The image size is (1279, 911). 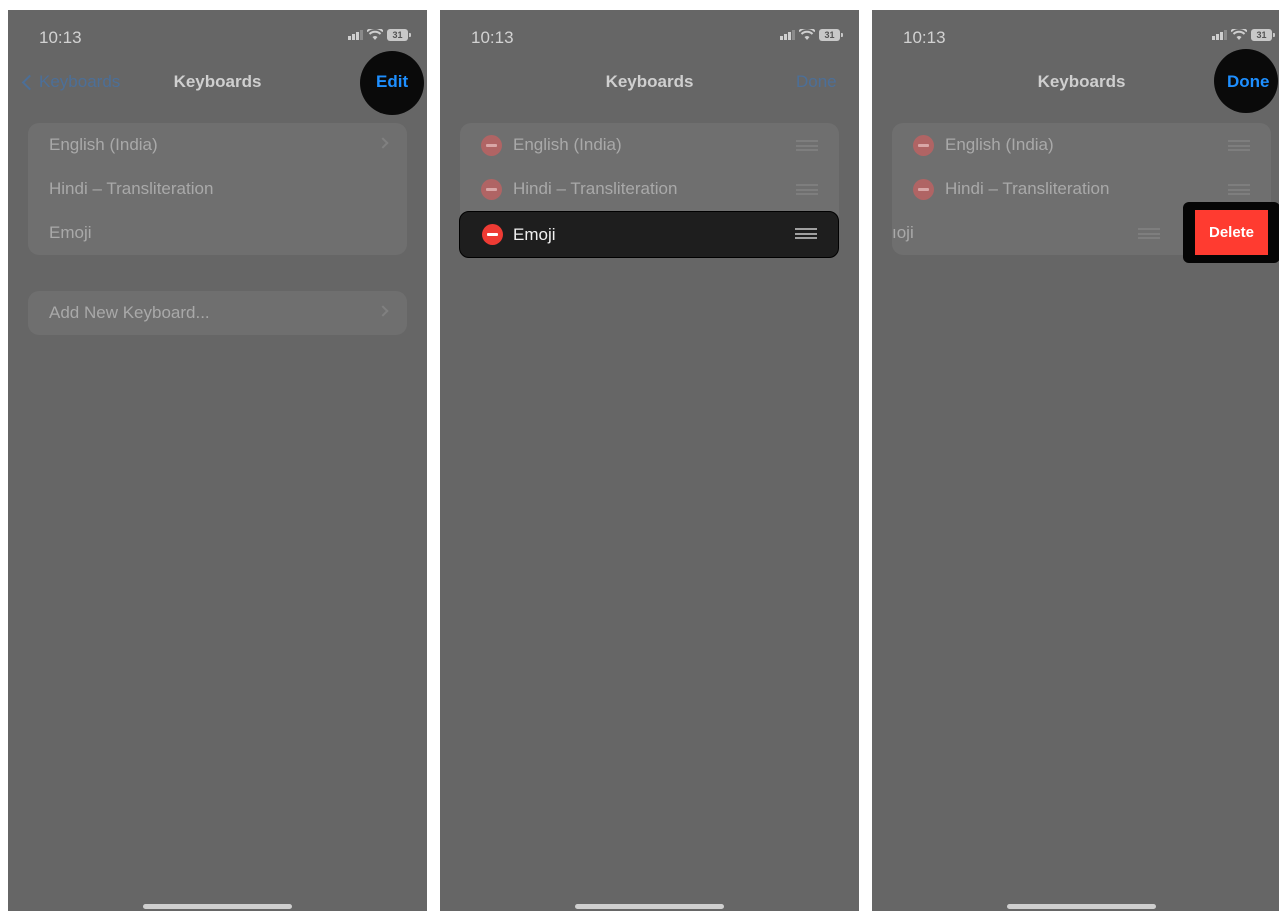 What do you see at coordinates (217, 233) in the screenshot?
I see `keyboard-row: Emoji` at bounding box center [217, 233].